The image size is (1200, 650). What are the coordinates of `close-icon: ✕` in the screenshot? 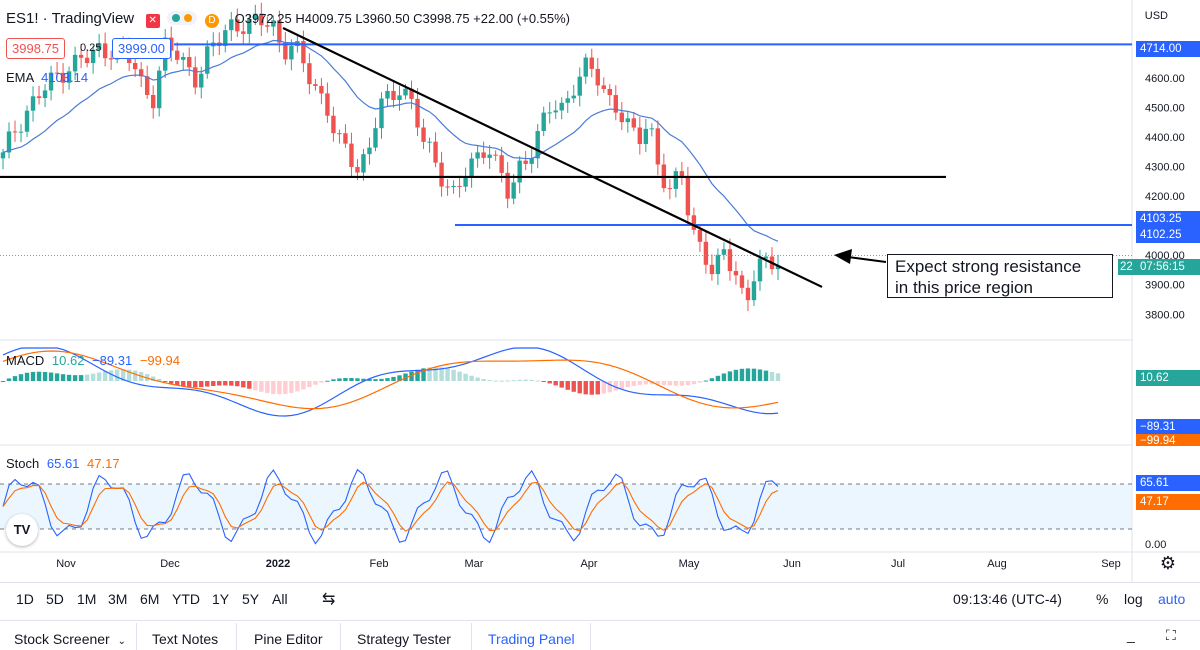 It's located at (152, 21).